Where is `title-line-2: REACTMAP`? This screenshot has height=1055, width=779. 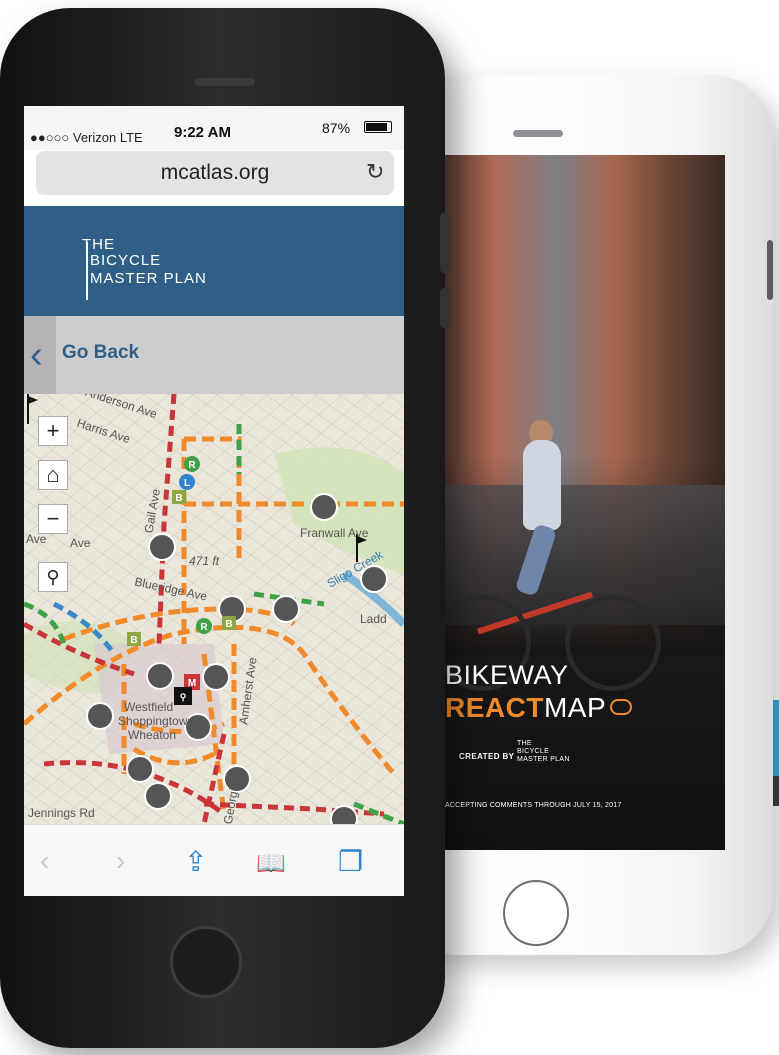
title-line-2: REACTMAP is located at coordinates (585, 708).